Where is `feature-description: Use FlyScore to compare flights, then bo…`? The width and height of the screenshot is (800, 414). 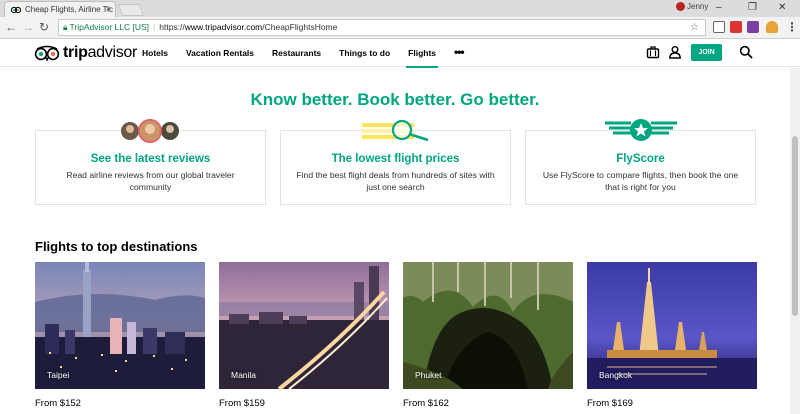 feature-description: Use FlyScore to compare flights, then bo… is located at coordinates (640, 181).